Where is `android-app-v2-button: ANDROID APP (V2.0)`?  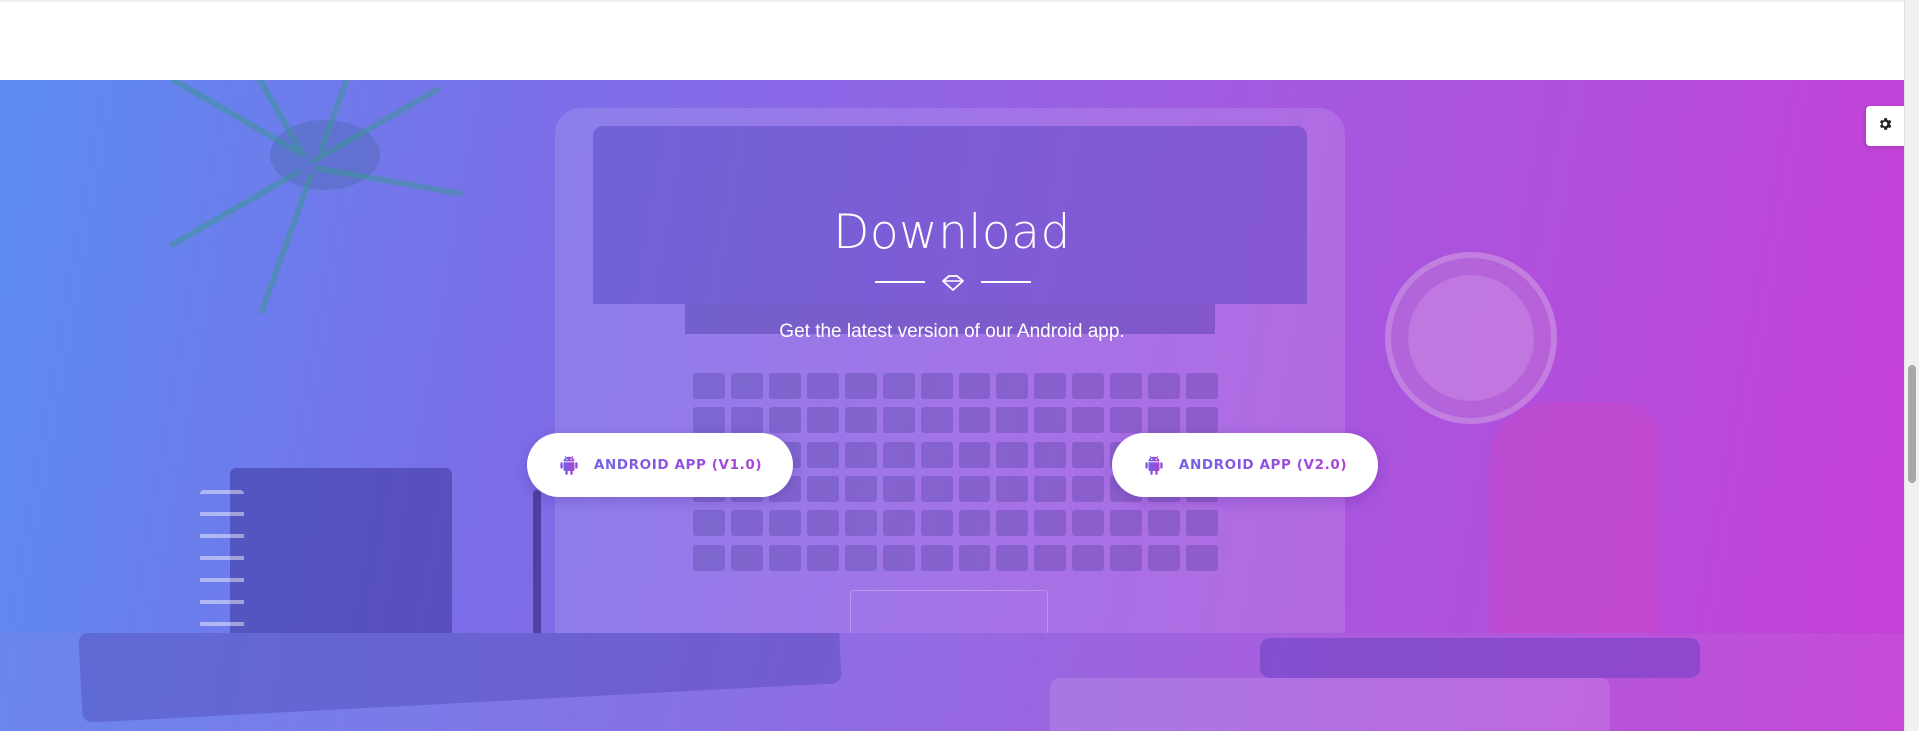
android-app-v2-button: ANDROID APP (V2.0) is located at coordinates (1245, 465).